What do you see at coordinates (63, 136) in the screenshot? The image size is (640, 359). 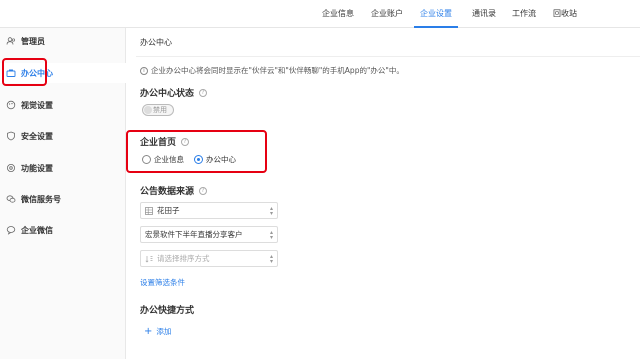 I see `sidebar-item-security-settings: 安全设置` at bounding box center [63, 136].